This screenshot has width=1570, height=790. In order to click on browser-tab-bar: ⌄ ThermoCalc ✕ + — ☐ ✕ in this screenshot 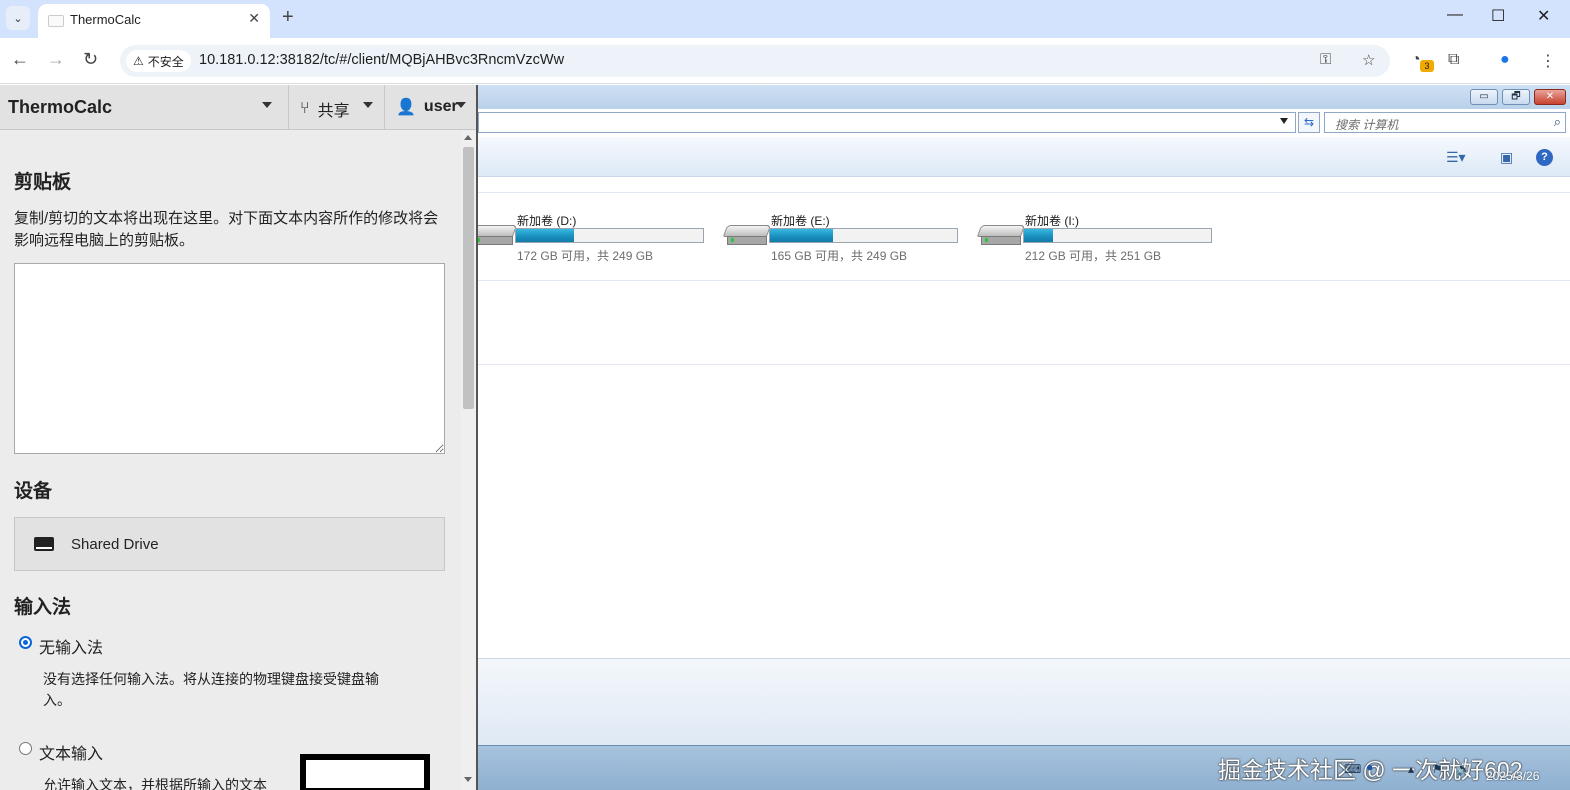, I will do `click(785, 19)`.